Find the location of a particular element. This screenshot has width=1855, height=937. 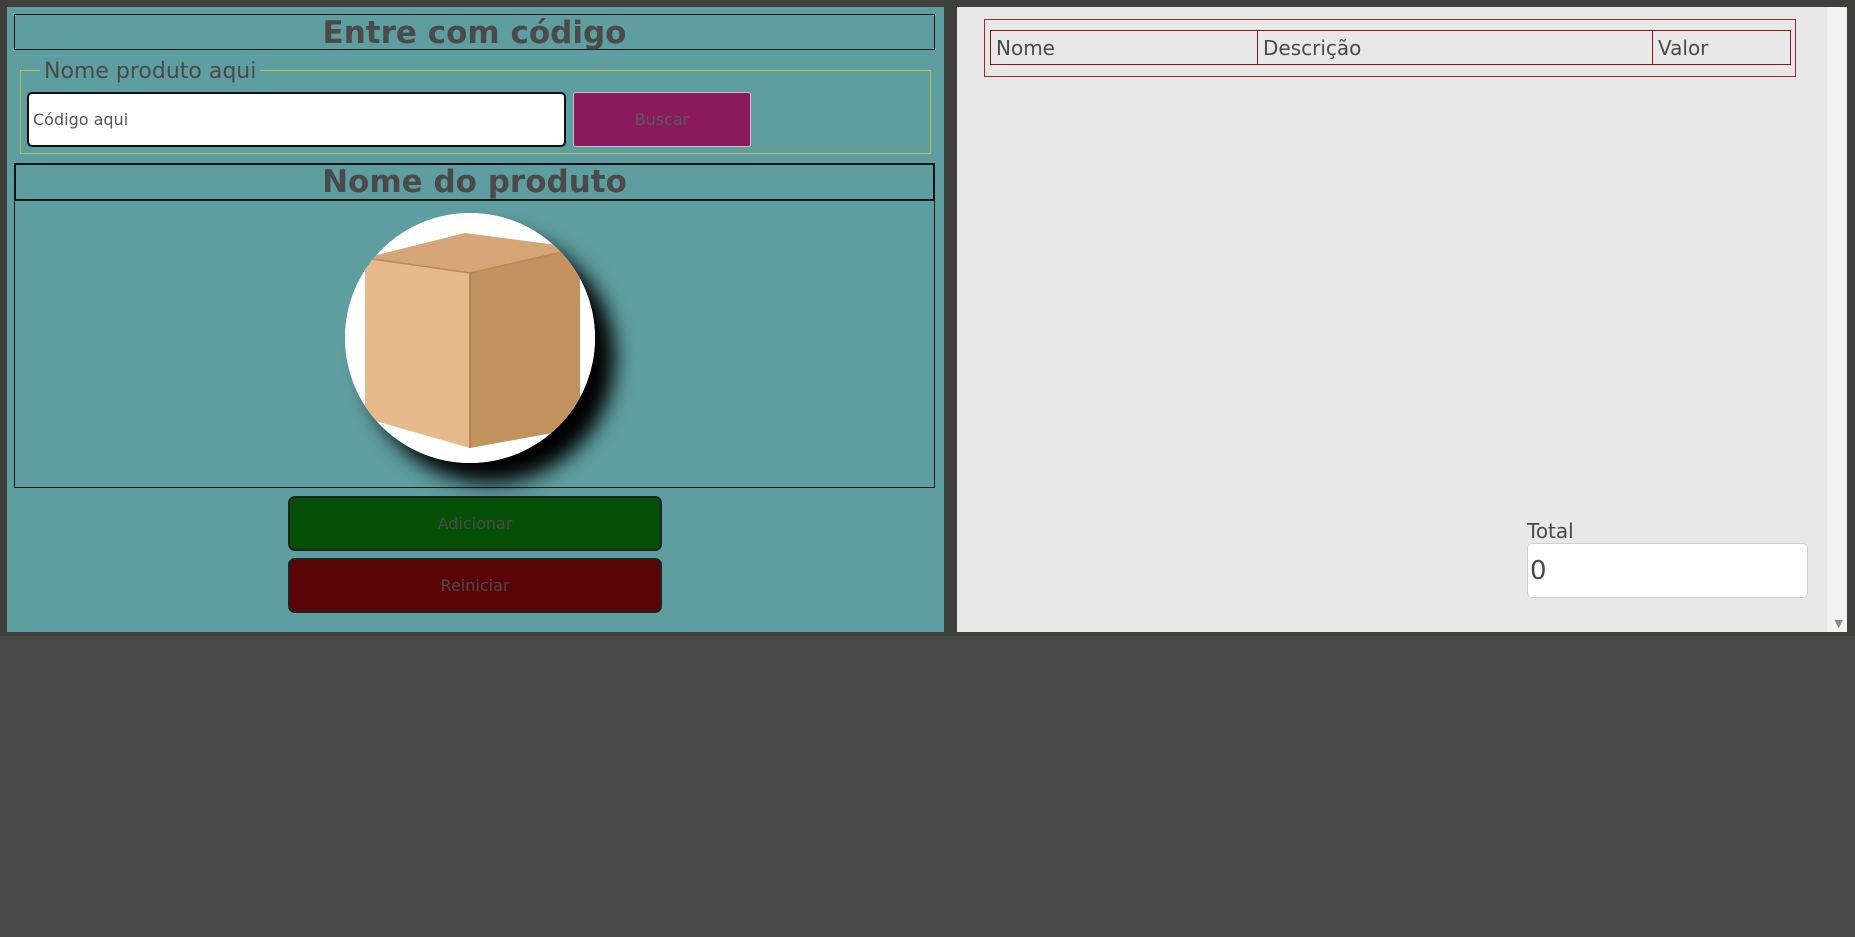

table-header-row: Nome Descrição Valor is located at coordinates (1390, 47).